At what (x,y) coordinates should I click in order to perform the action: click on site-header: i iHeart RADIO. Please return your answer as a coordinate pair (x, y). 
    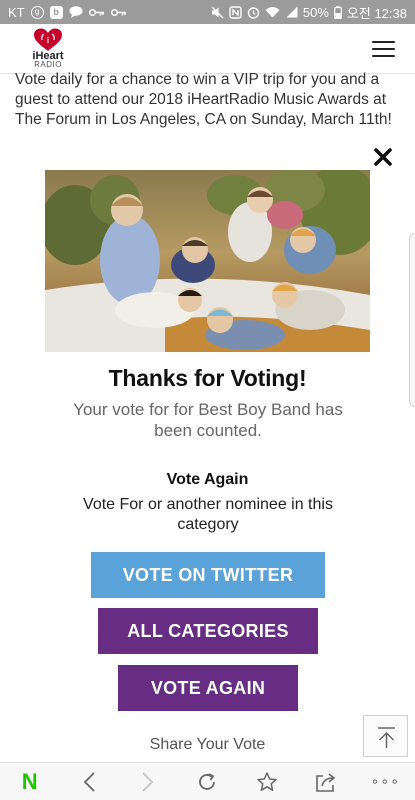
    Looking at the image, I should click on (207, 49).